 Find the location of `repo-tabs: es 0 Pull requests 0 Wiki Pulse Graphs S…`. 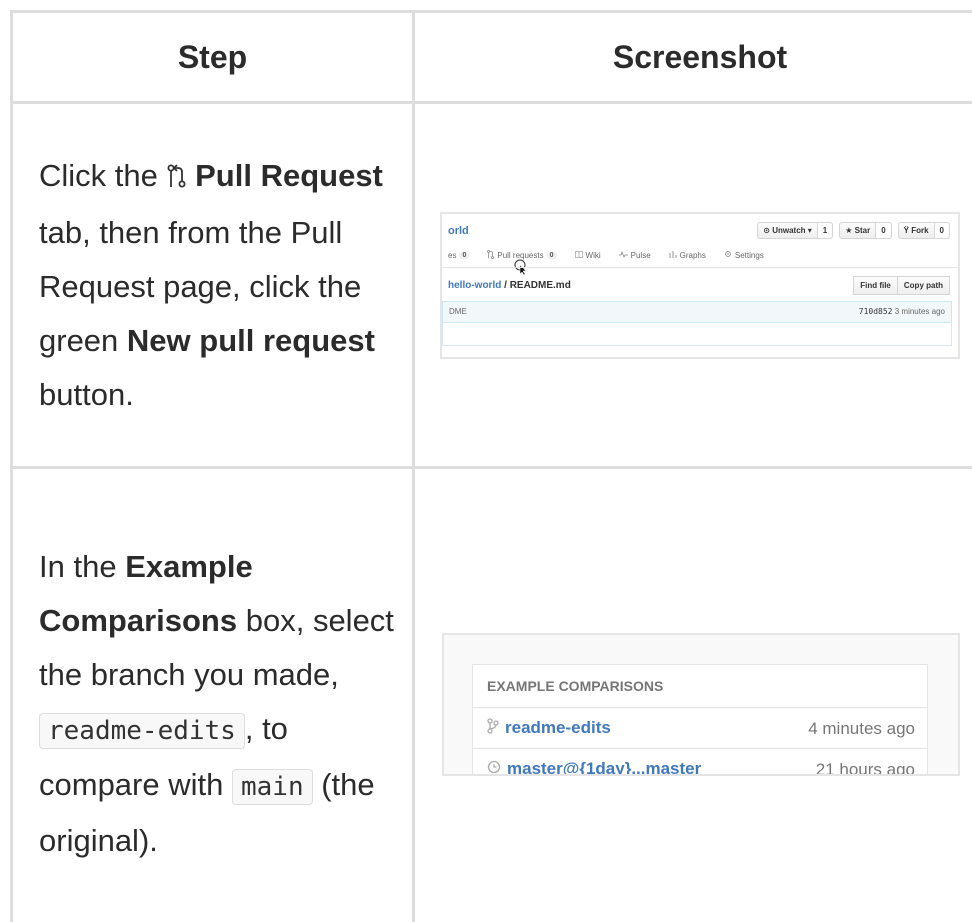

repo-tabs: es 0 Pull requests 0 Wiki Pulse Graphs S… is located at coordinates (606, 255).